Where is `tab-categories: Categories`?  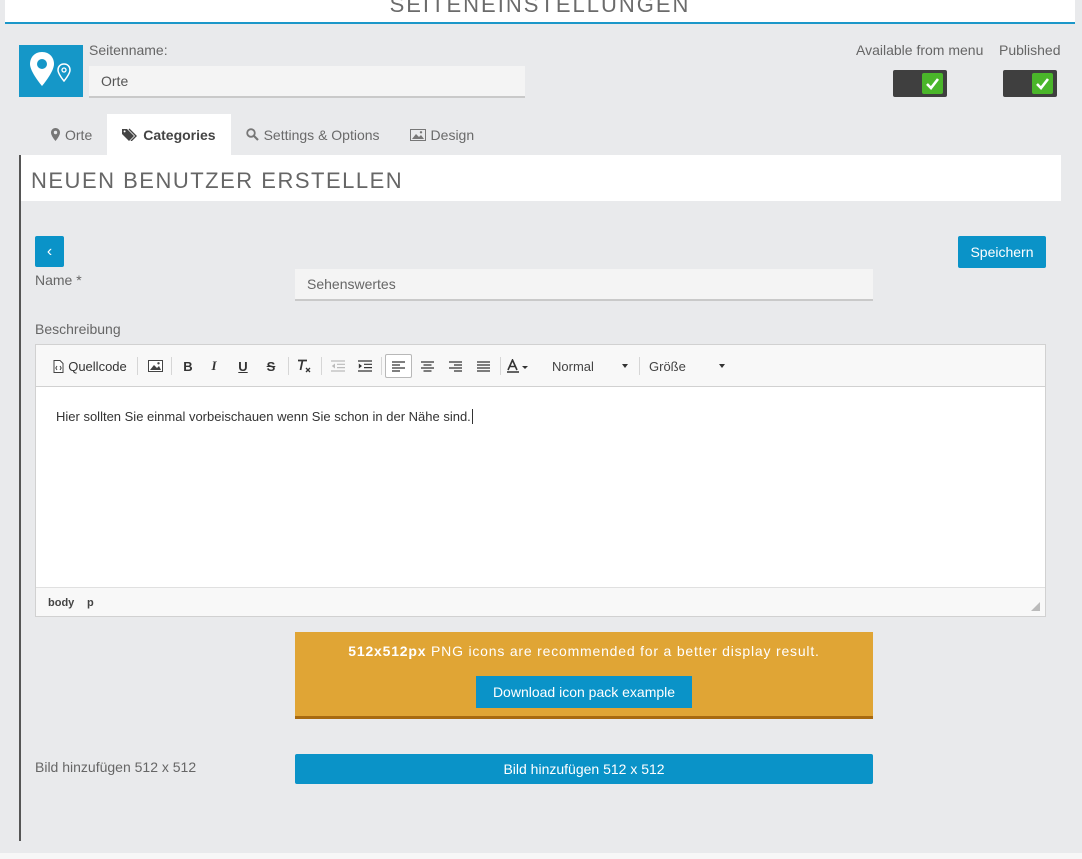
tab-categories: Categories is located at coordinates (169, 134).